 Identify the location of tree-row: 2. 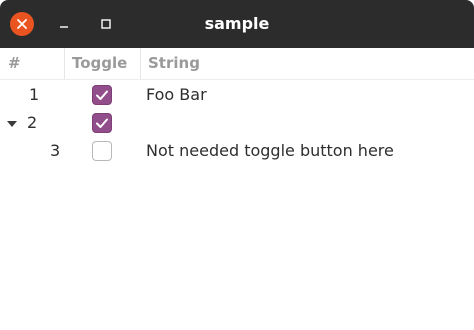
(237, 123).